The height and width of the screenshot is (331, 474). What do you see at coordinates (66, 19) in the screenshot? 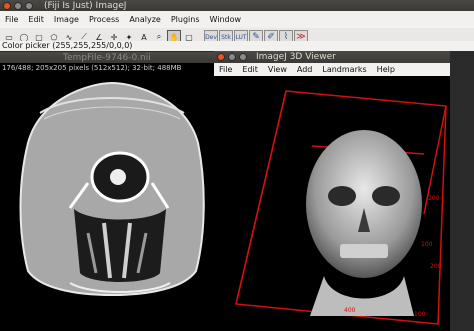
I see `menu-image: Image` at bounding box center [66, 19].